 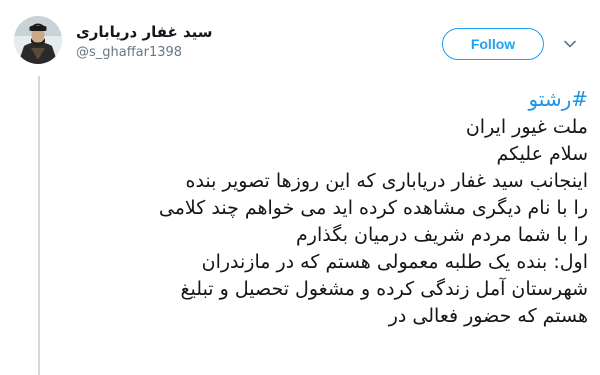 I want to click on display-name: سید غفار دریاباری, so click(x=144, y=32).